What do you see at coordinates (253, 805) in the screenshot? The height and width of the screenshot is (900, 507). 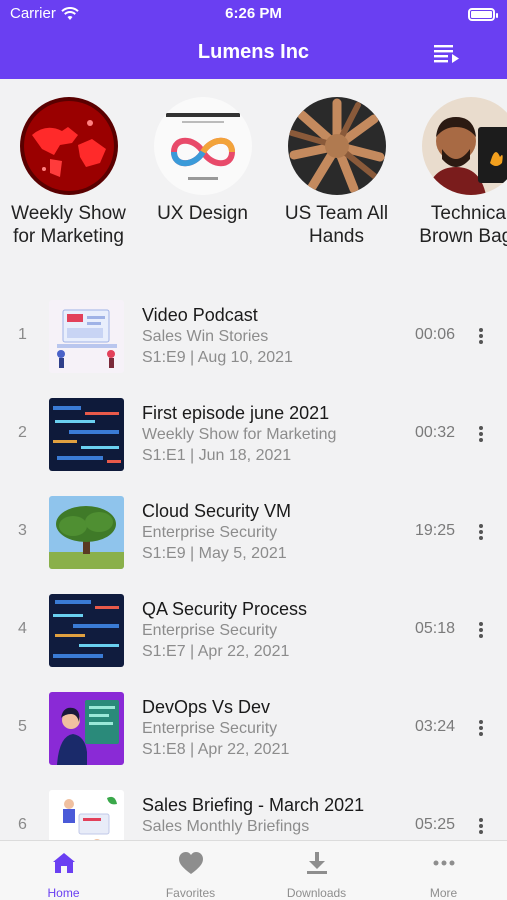 I see `episode-title: Sales Briefing - March 2021` at bounding box center [253, 805].